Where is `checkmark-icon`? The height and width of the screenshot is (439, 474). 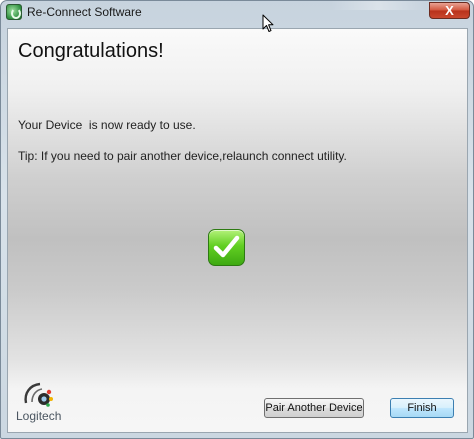 checkmark-icon is located at coordinates (226, 247).